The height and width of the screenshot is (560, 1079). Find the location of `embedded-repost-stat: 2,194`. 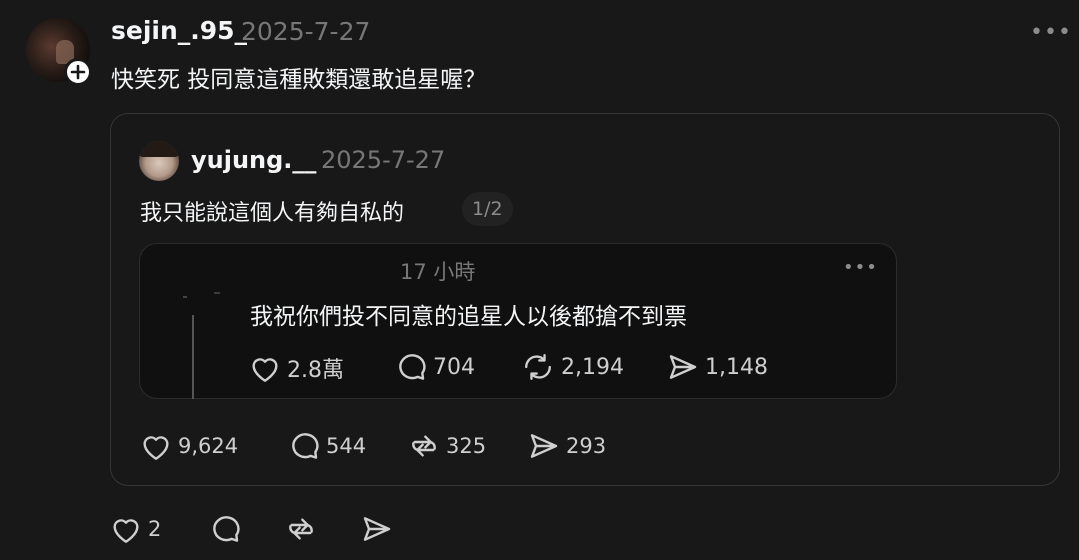

embedded-repost-stat: 2,194 is located at coordinates (572, 367).